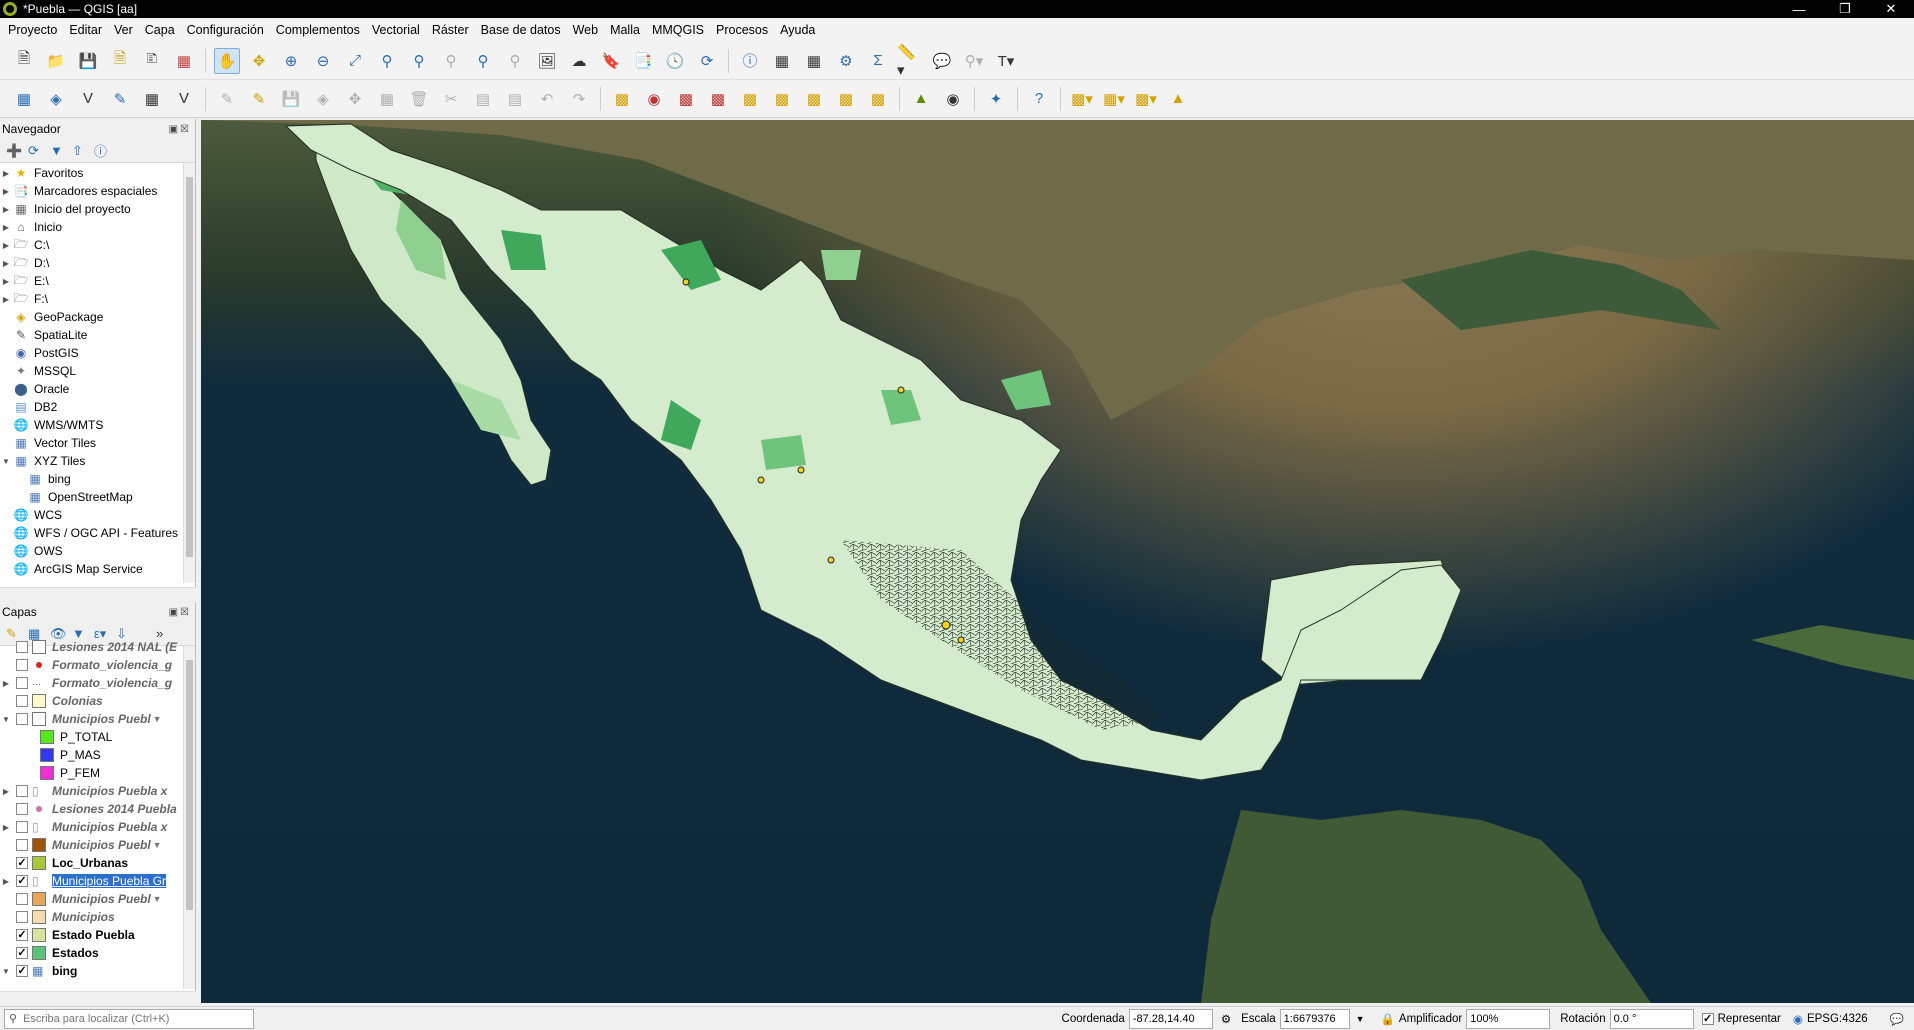 The image size is (1914, 1030). Describe the element at coordinates (1651, 1018) in the screenshot. I see `rotation-field: 0.0 °` at that location.